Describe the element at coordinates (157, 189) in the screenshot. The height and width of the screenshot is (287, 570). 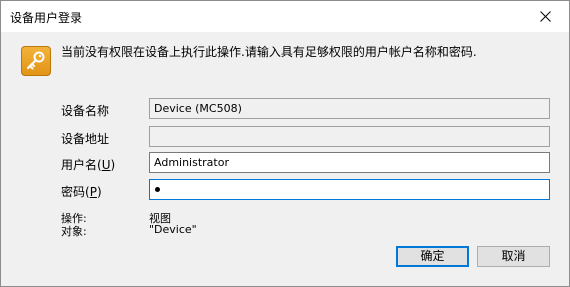
I see `password-mask-dot` at that location.